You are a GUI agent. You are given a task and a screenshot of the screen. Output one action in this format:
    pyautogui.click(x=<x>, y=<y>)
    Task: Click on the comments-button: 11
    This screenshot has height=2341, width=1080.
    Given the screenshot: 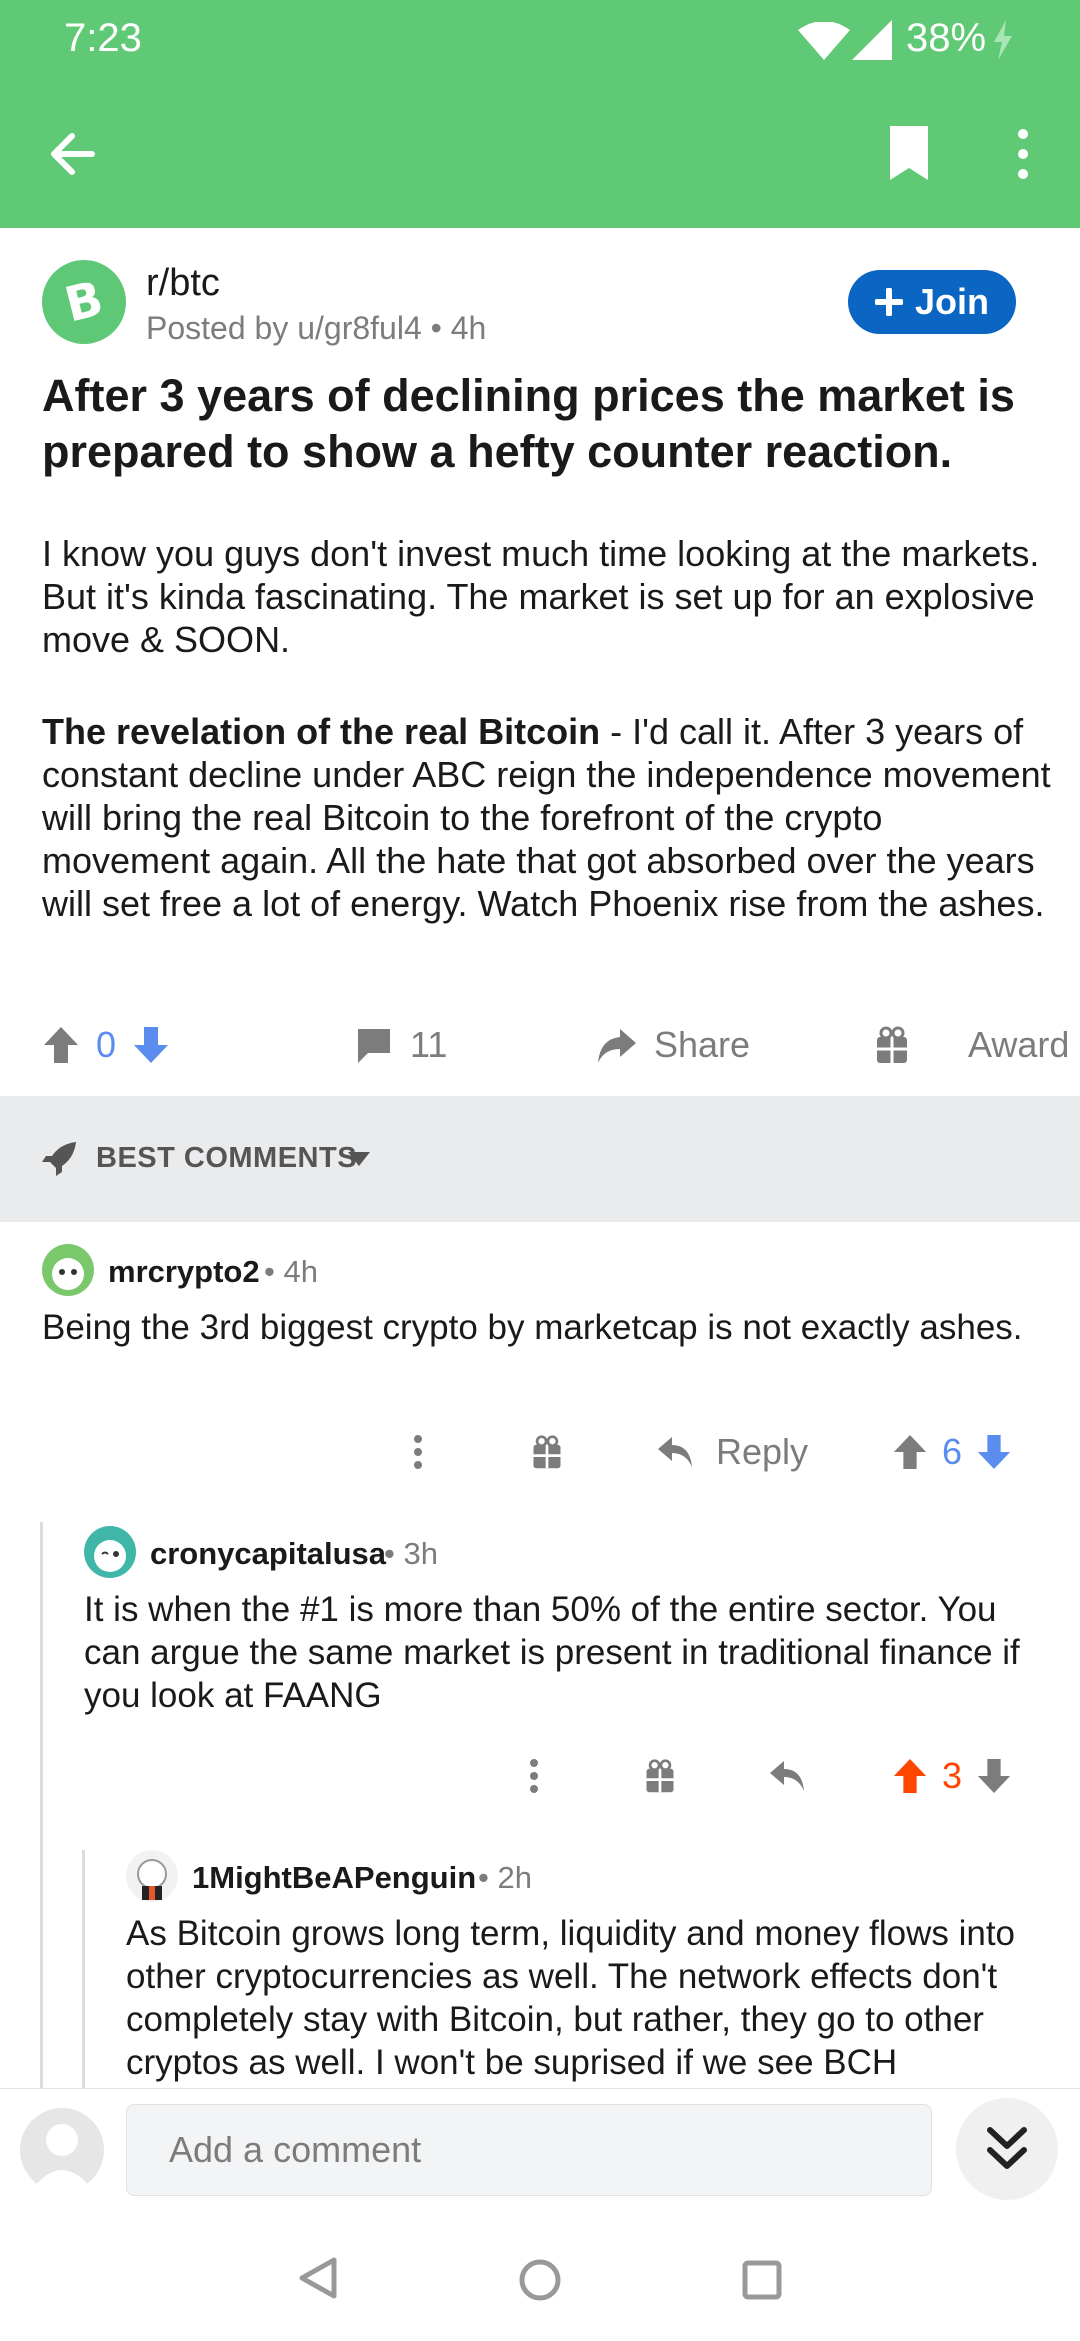 What is the action you would take?
    pyautogui.click(x=400, y=1045)
    